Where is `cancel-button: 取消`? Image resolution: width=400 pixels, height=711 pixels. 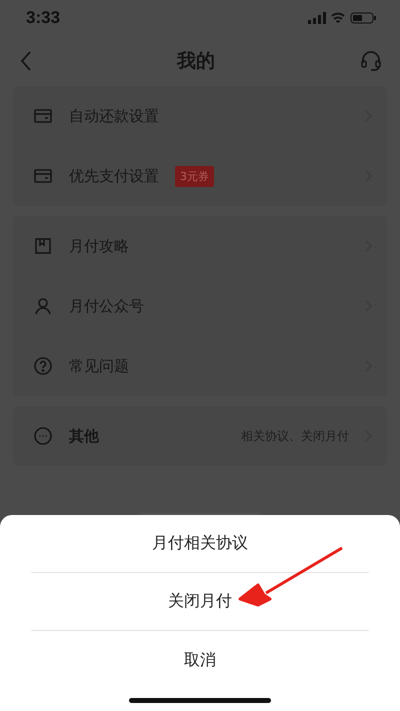 cancel-button: 取消 is located at coordinates (200, 660).